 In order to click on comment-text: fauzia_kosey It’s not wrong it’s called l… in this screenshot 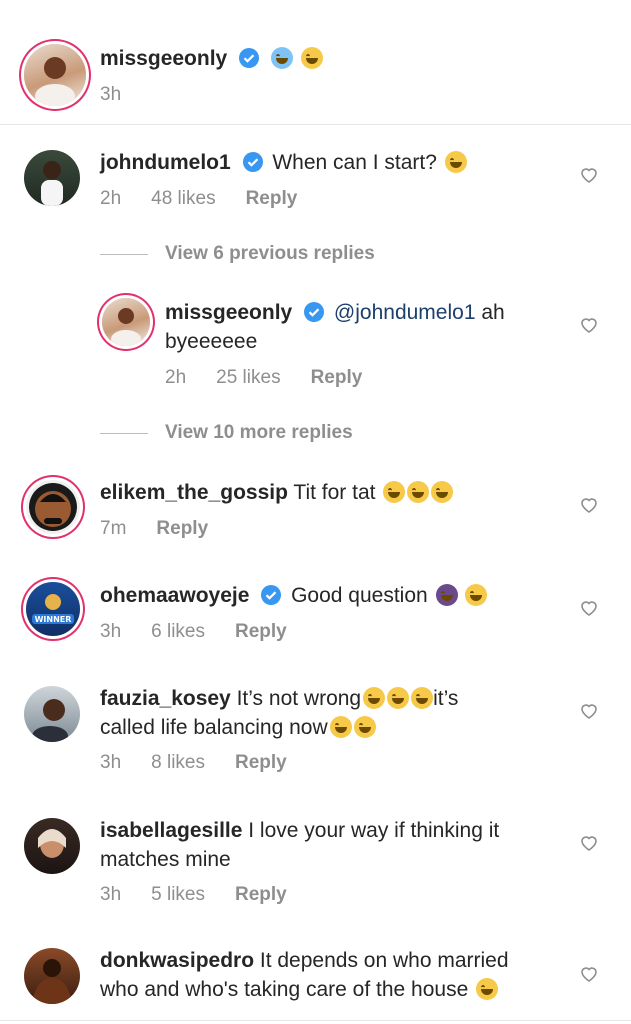, I will do `click(335, 713)`.